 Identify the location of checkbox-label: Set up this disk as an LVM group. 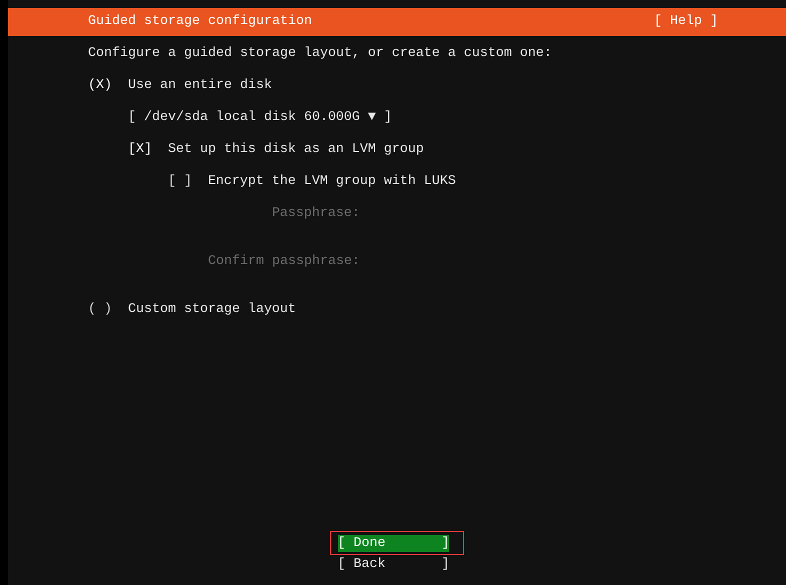
(296, 150).